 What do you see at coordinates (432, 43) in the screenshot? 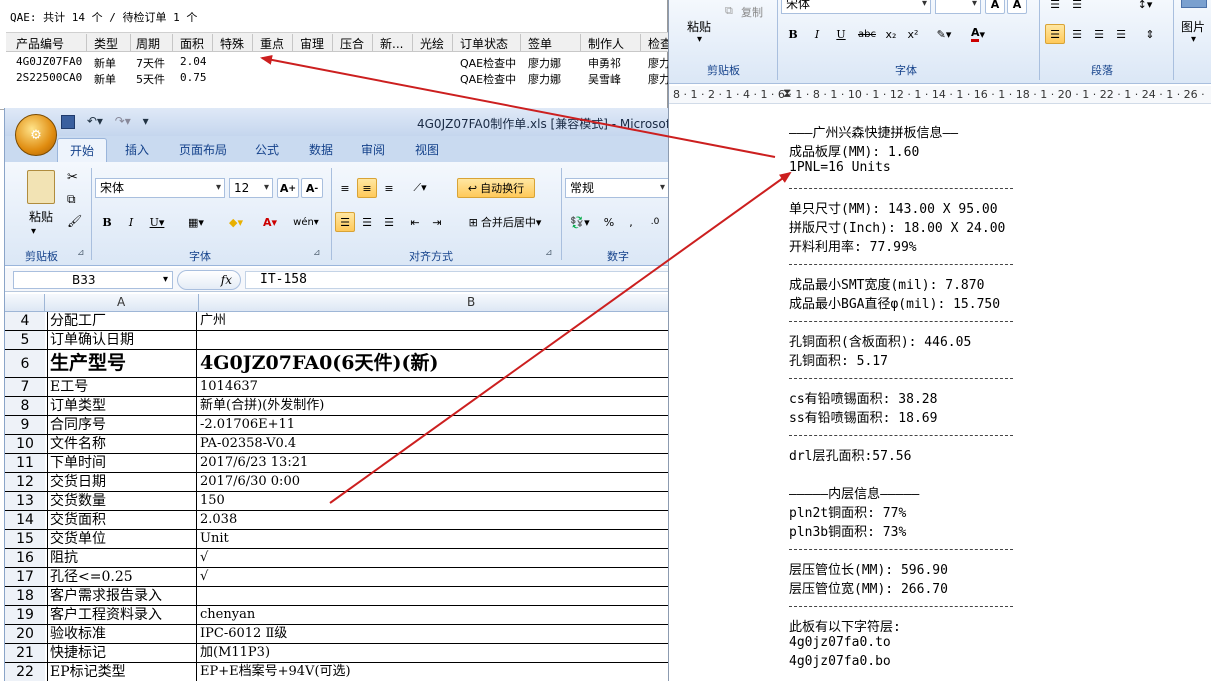
I see `col-header-photoplot: 光绘` at bounding box center [432, 43].